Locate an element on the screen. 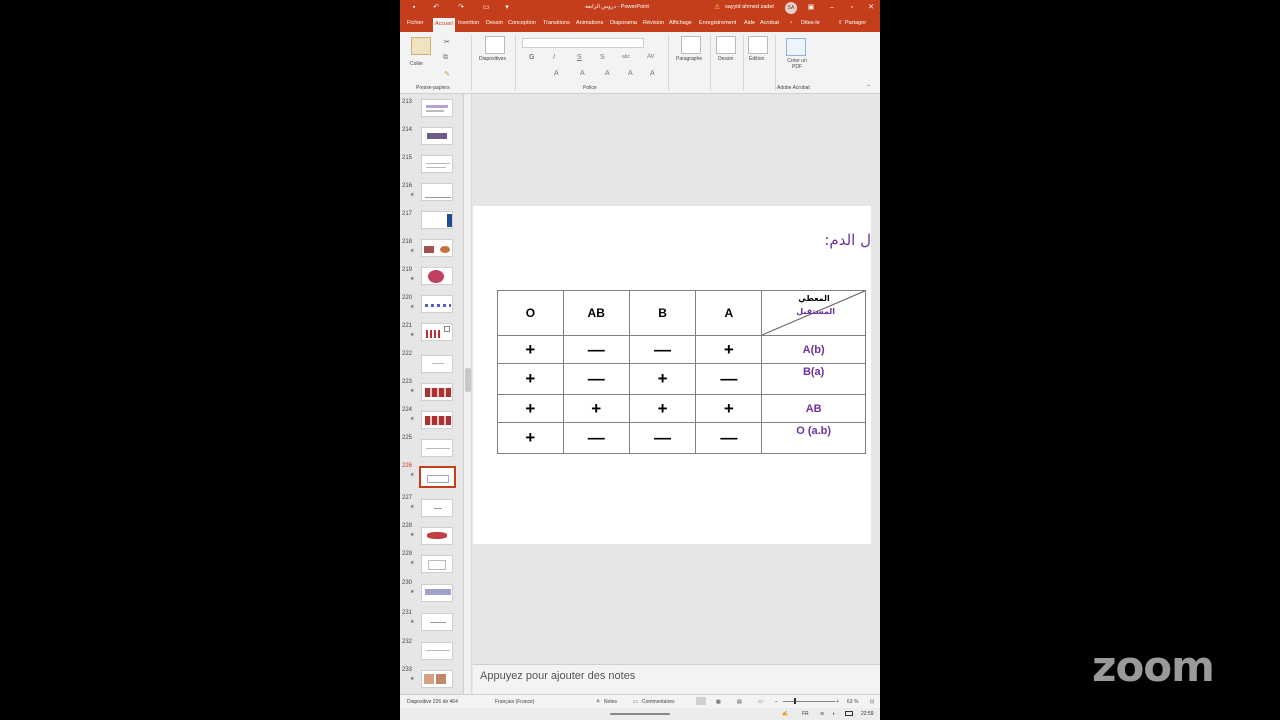 This screenshot has width=1280, height=720. close-icon: ✕ is located at coordinates (871, 8).